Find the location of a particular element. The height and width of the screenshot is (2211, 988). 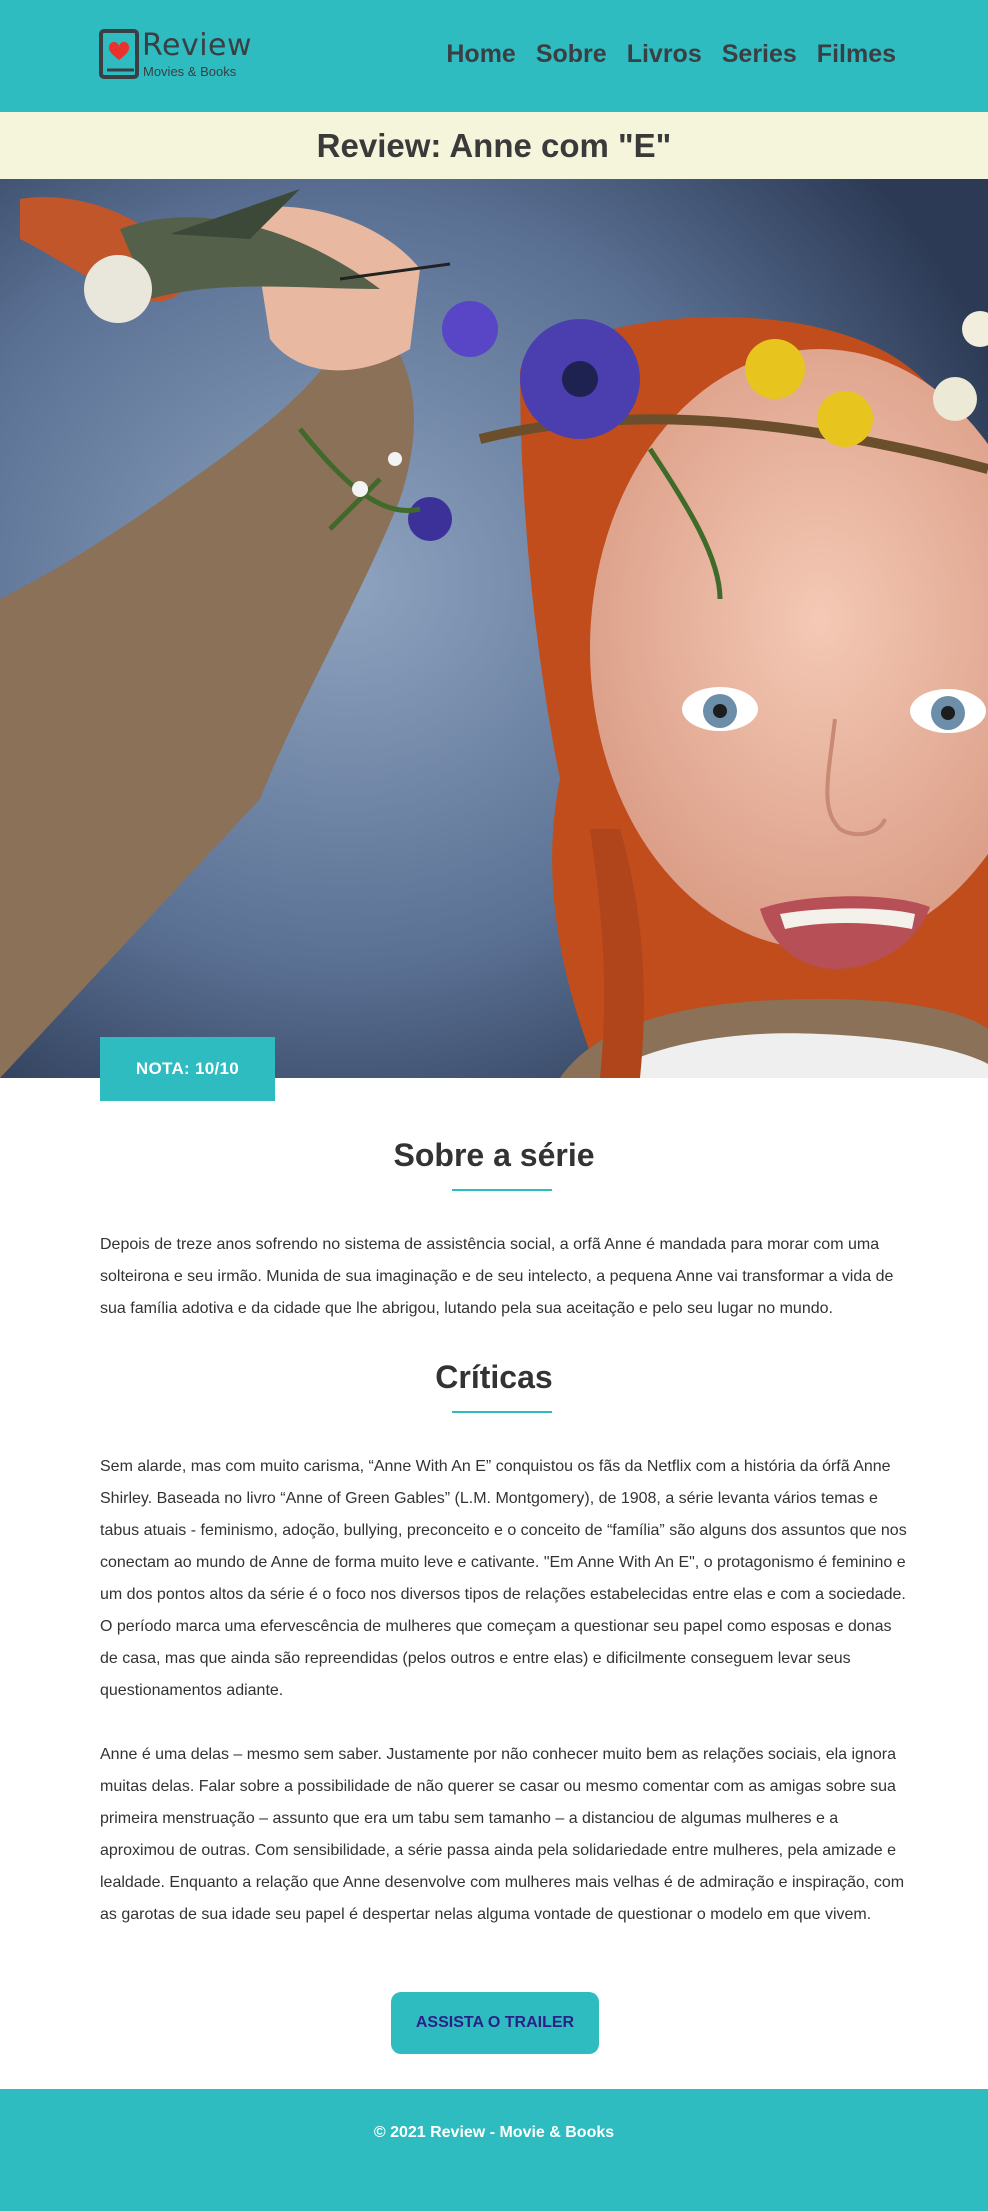

about-heading: Sobre a série is located at coordinates (494, 1155).